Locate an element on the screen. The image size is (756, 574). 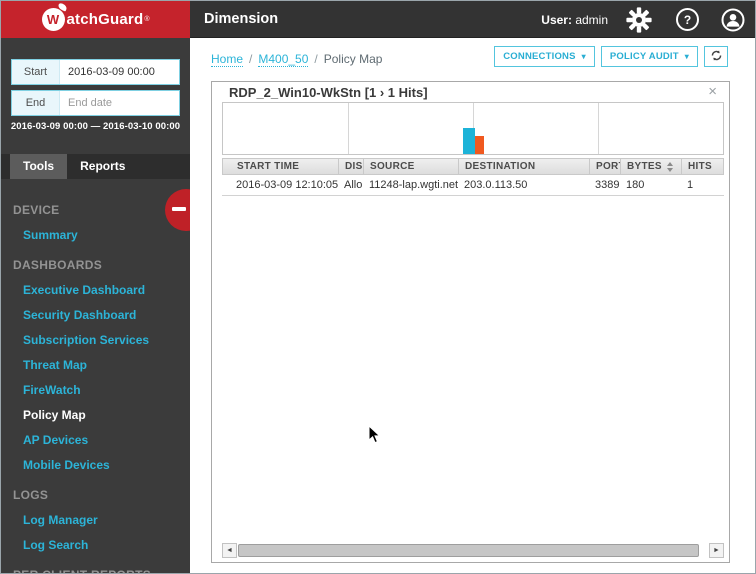
start-date-label: Start is located at coordinates (36, 72).